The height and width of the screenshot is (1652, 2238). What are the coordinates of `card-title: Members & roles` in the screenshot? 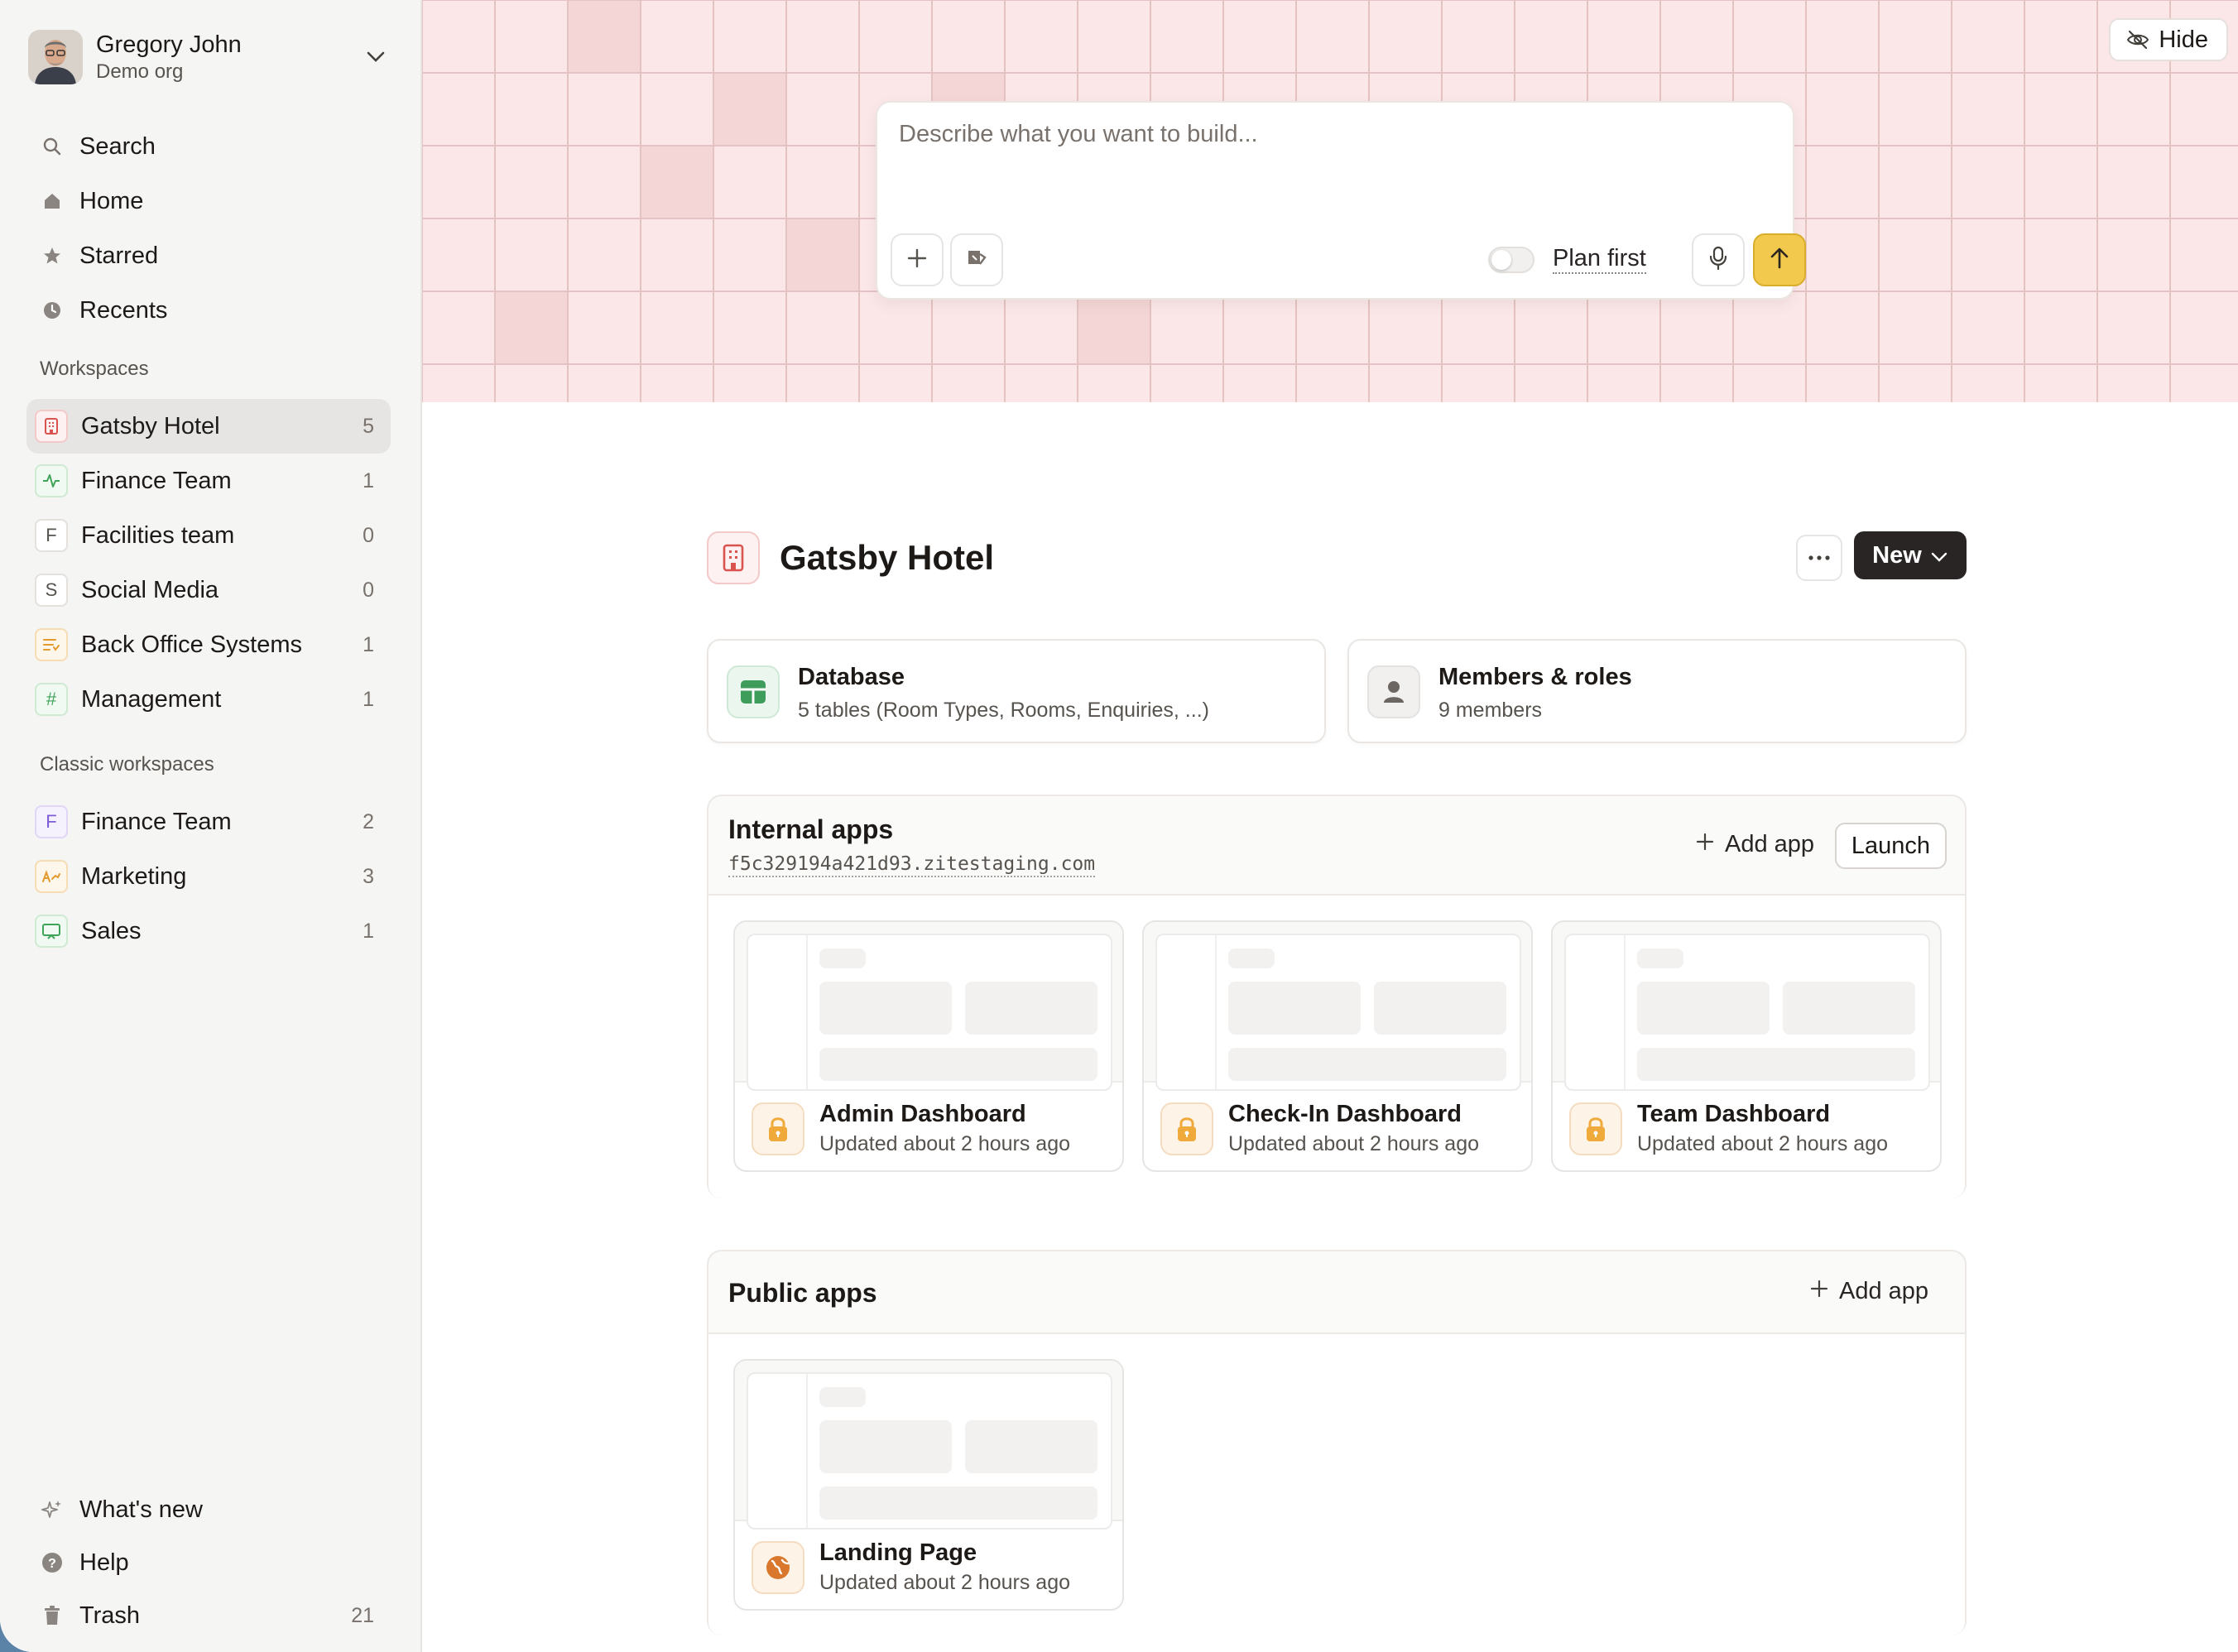 It's located at (1535, 677).